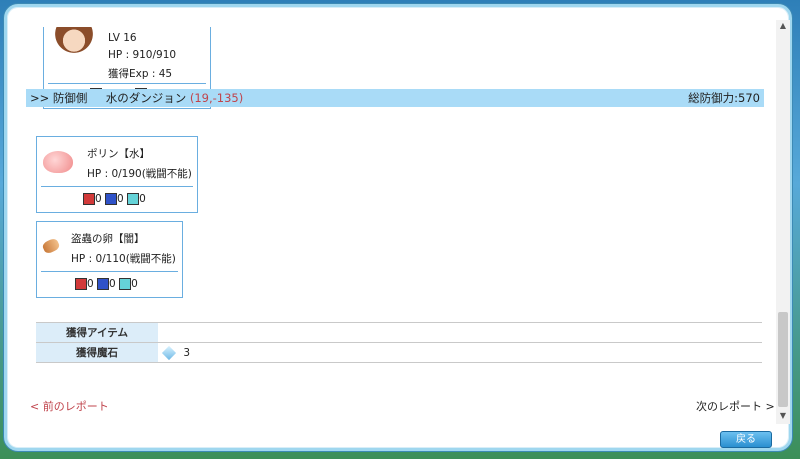 This screenshot has height=459, width=800. I want to click on monster-card: 盗蟲の卵【闇】 HP : 0/110(戦闘不能) 0 0 0, so click(109, 259).